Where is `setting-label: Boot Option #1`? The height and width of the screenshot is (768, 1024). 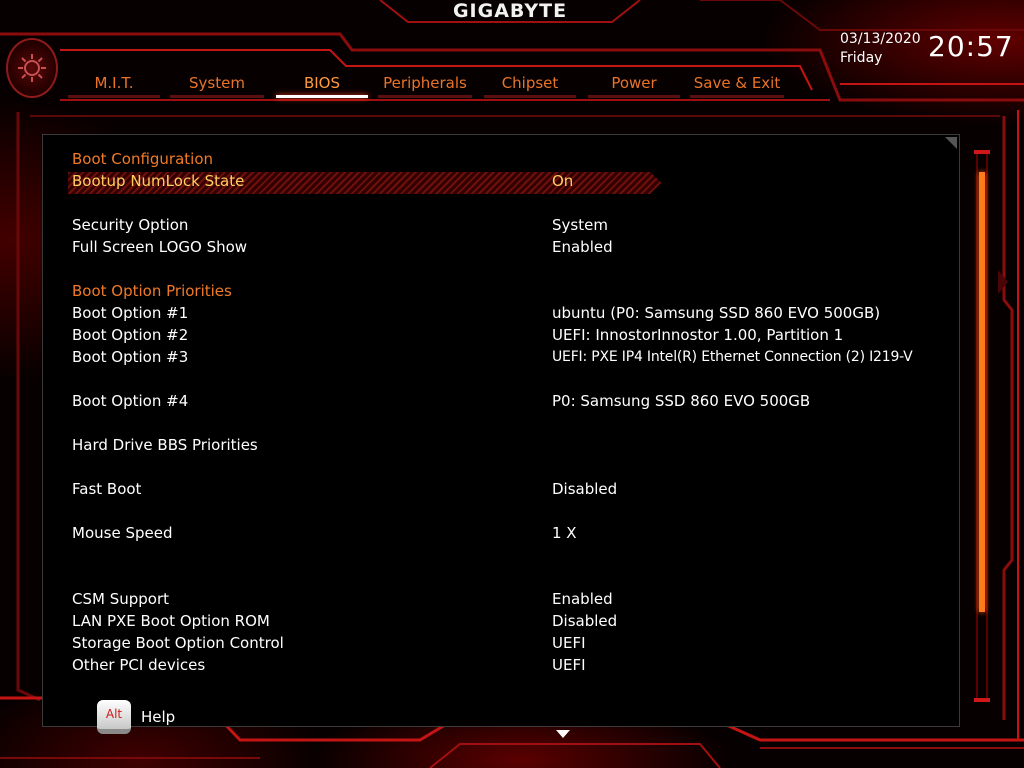 setting-label: Boot Option #1 is located at coordinates (130, 313).